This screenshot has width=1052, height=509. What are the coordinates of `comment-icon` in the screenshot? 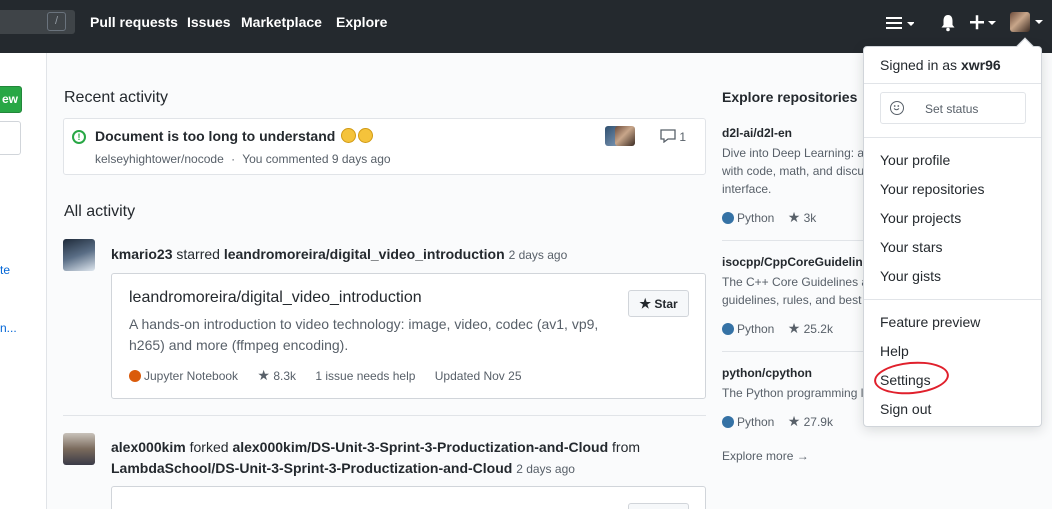 It's located at (668, 136).